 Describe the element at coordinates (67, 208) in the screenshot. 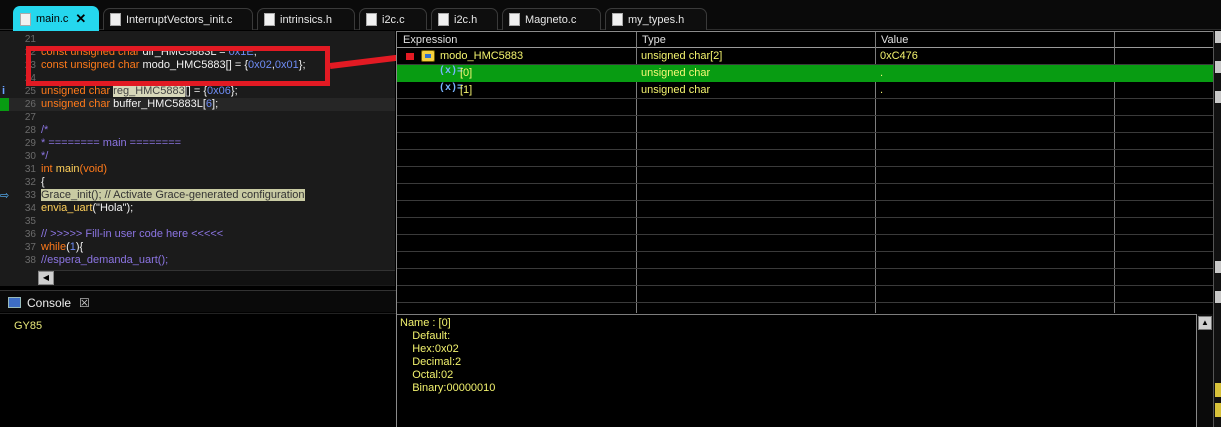

I see `code-token: envia_uart` at that location.